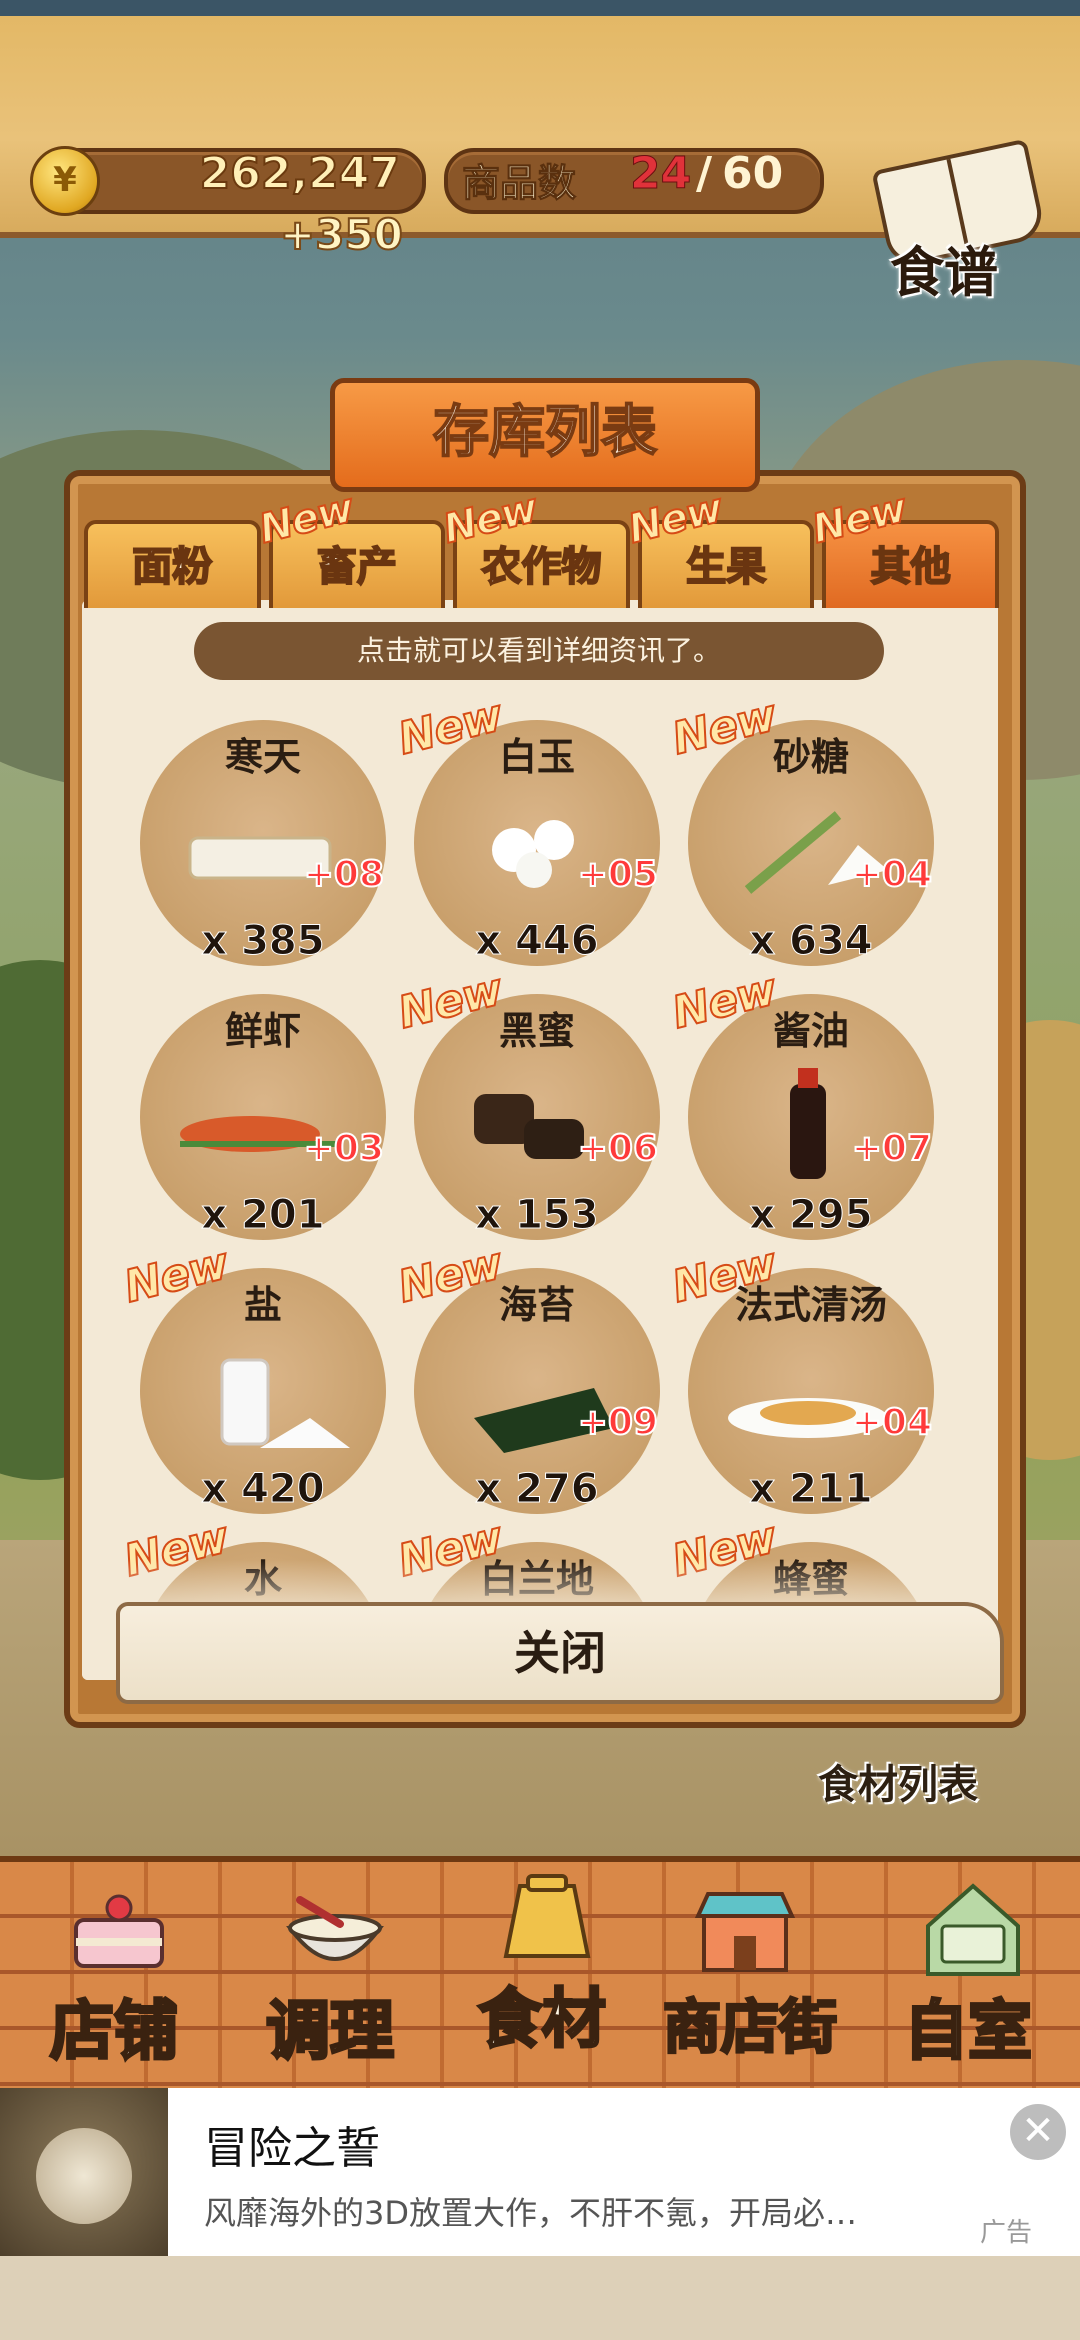  Describe the element at coordinates (540, 2298) in the screenshot. I see `bottom-strip` at that location.